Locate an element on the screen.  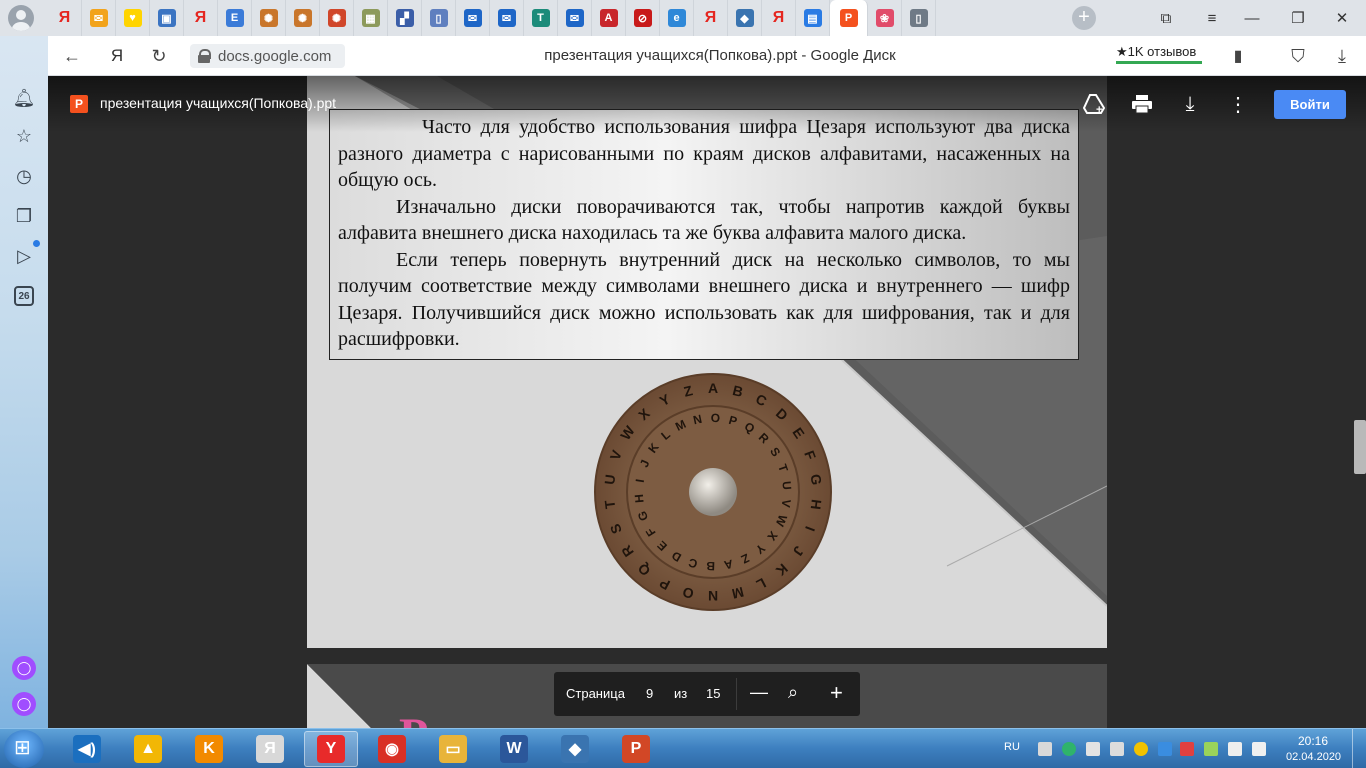
yandex-logo-icon: Я is located at coordinates (117, 56).